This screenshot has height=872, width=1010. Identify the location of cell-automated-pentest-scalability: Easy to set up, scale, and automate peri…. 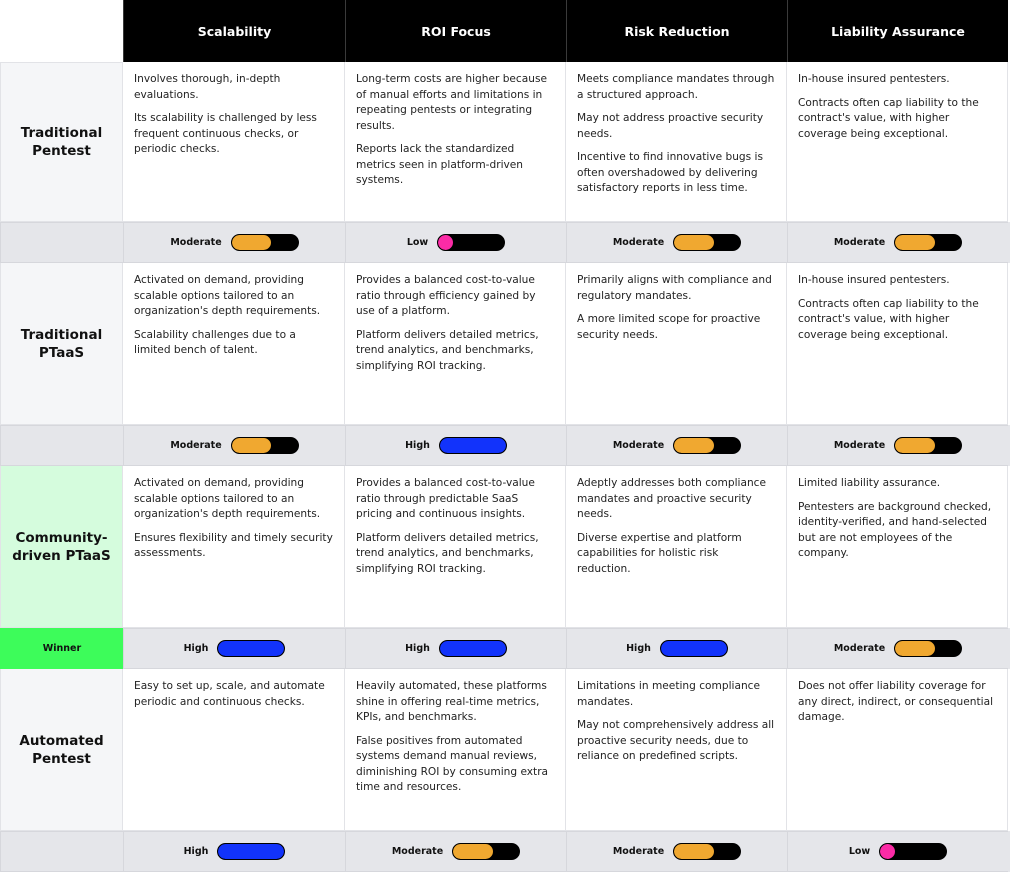
(234, 750).